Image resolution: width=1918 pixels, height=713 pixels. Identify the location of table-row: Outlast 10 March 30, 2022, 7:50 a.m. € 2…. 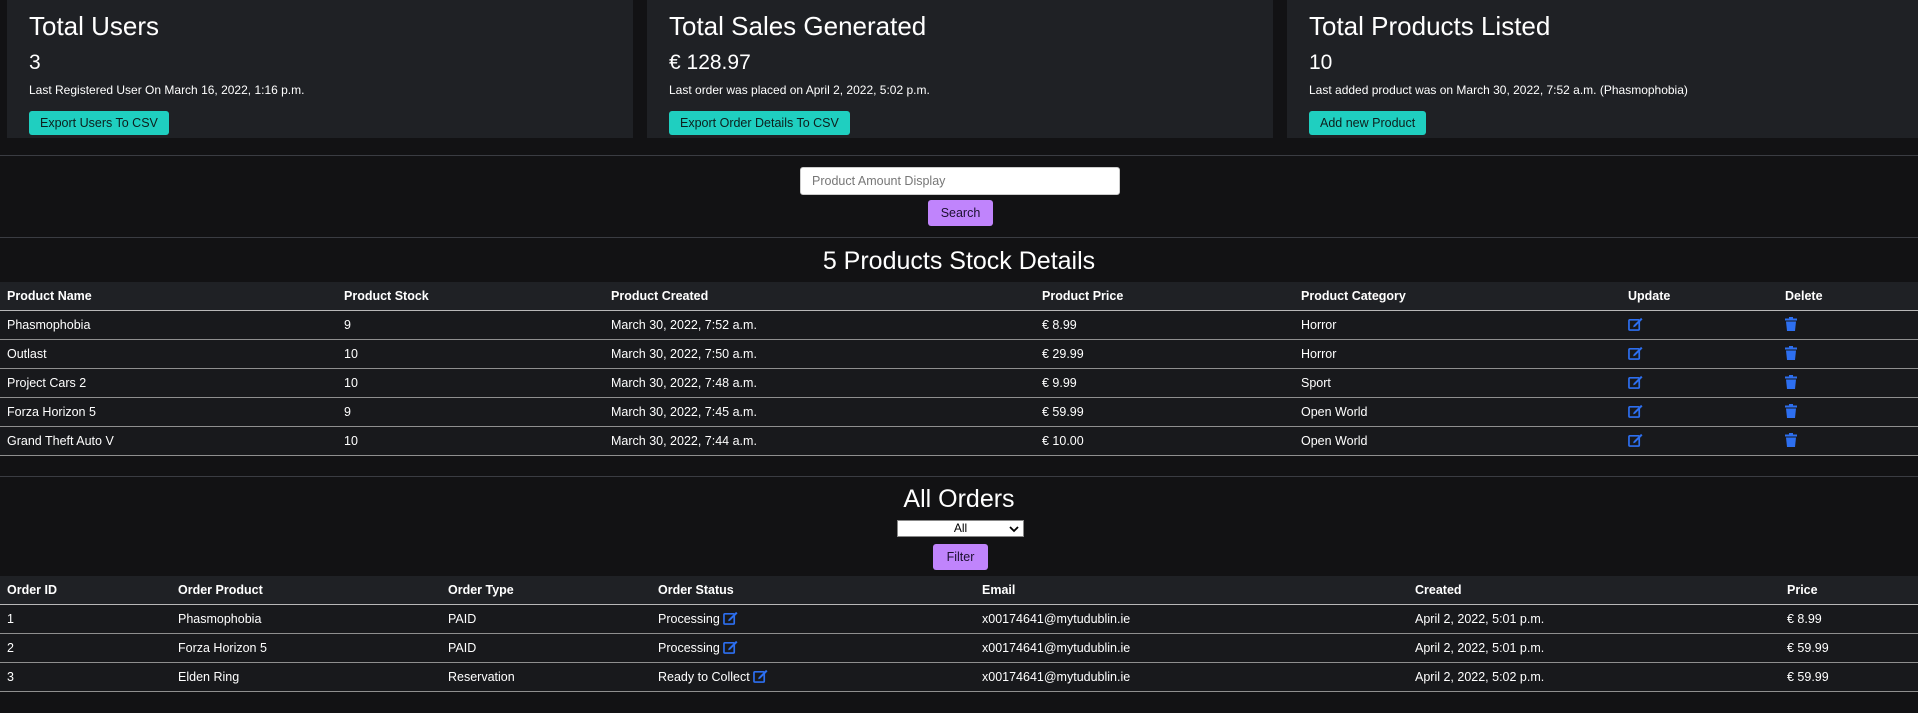
(959, 354).